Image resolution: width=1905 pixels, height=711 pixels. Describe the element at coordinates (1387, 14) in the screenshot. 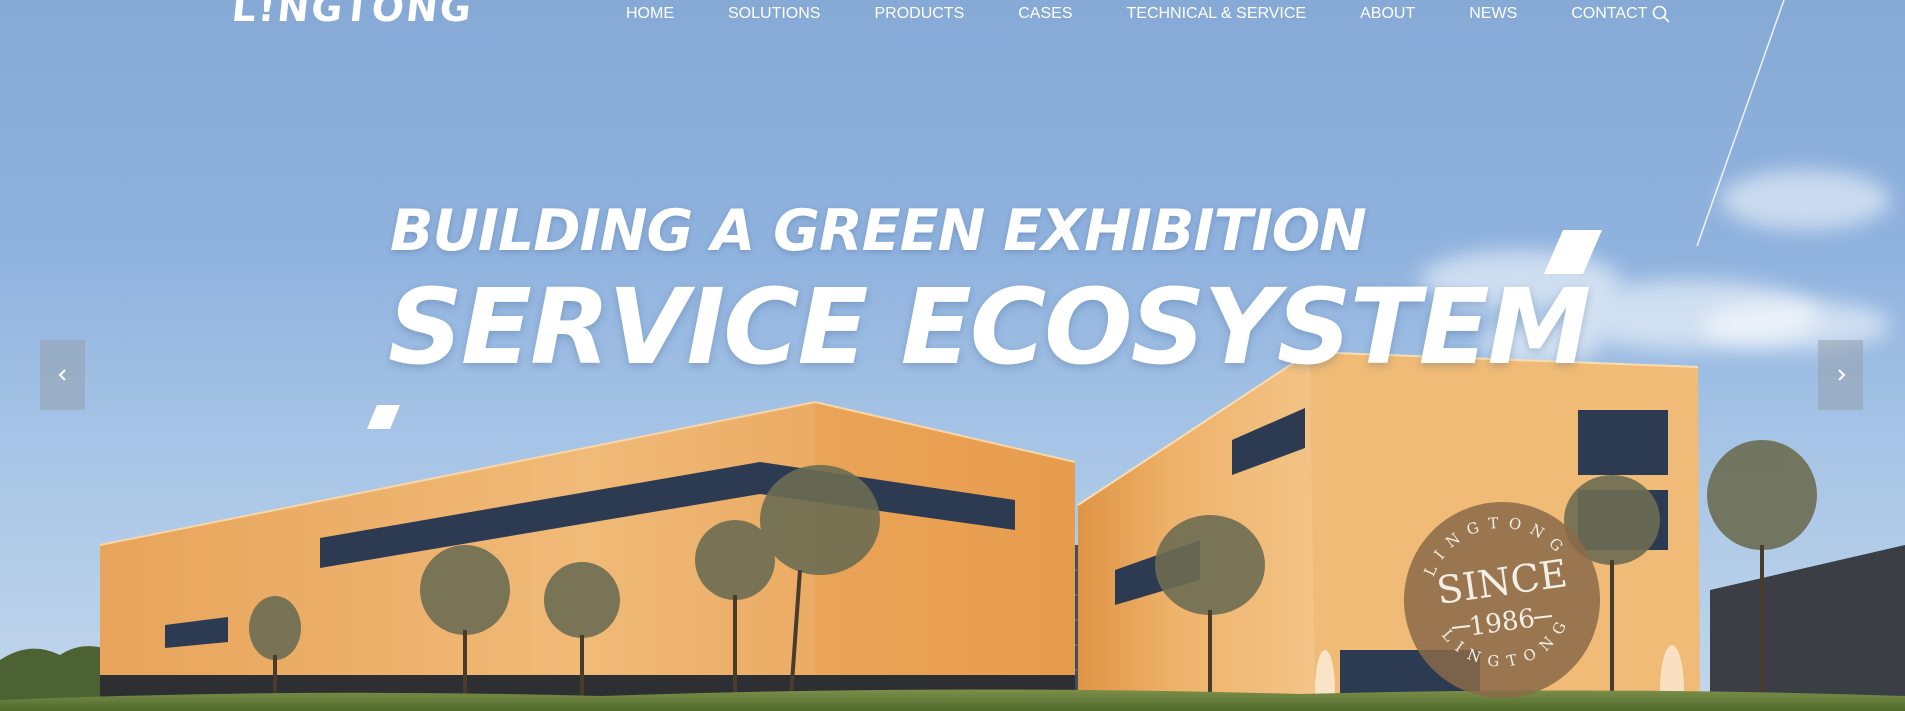

I see `nav-about: ABOUT` at that location.